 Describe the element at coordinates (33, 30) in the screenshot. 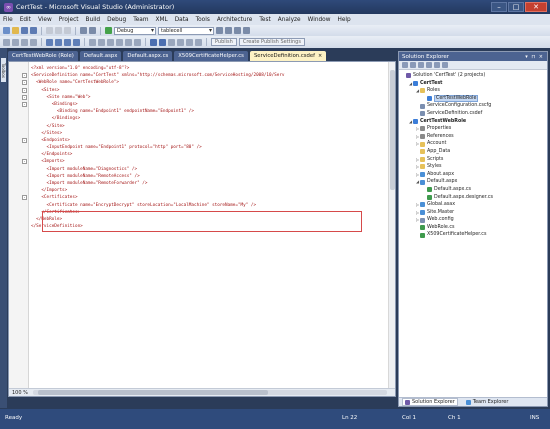

I see `save-all-icon` at that location.